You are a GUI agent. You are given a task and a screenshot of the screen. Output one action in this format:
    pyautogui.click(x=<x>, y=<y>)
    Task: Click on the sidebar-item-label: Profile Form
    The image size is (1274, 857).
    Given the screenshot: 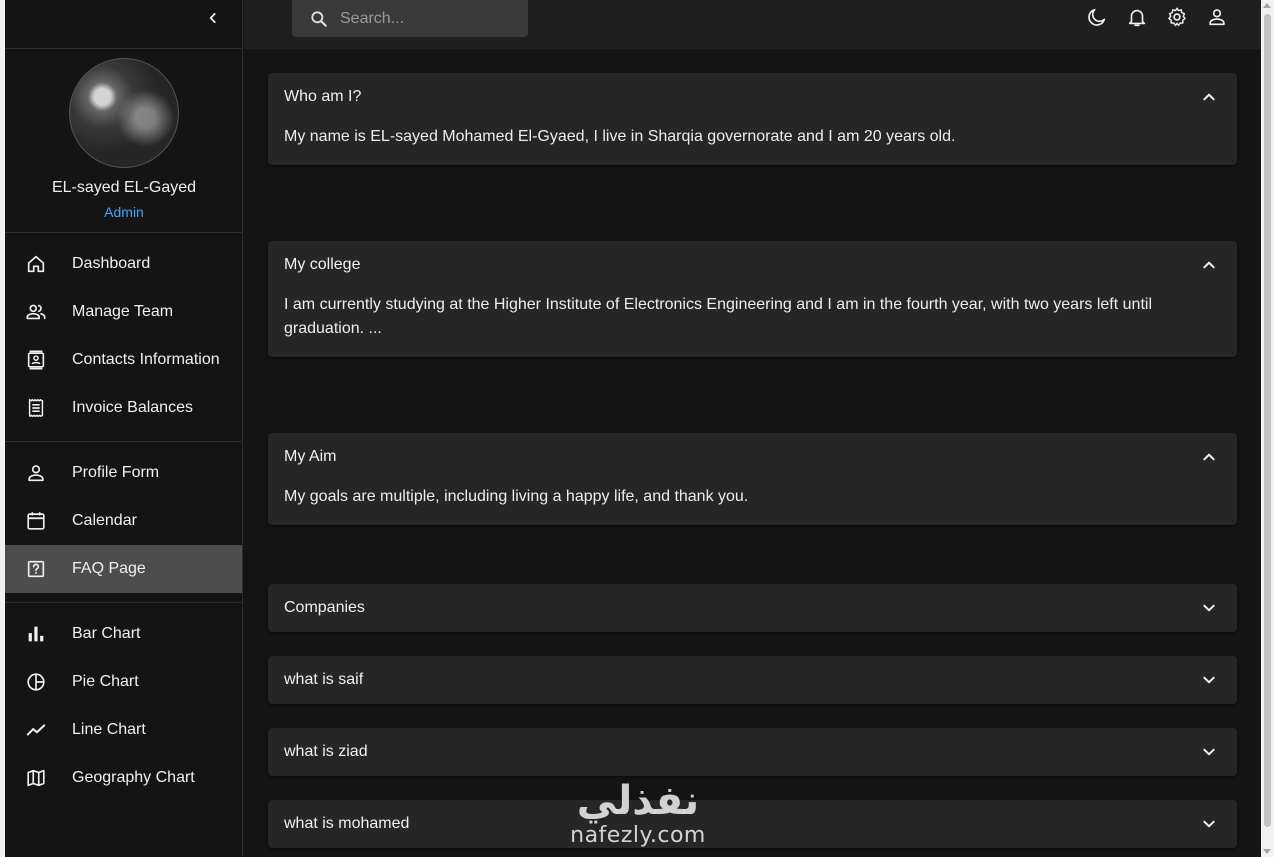 What is the action you would take?
    pyautogui.click(x=116, y=472)
    